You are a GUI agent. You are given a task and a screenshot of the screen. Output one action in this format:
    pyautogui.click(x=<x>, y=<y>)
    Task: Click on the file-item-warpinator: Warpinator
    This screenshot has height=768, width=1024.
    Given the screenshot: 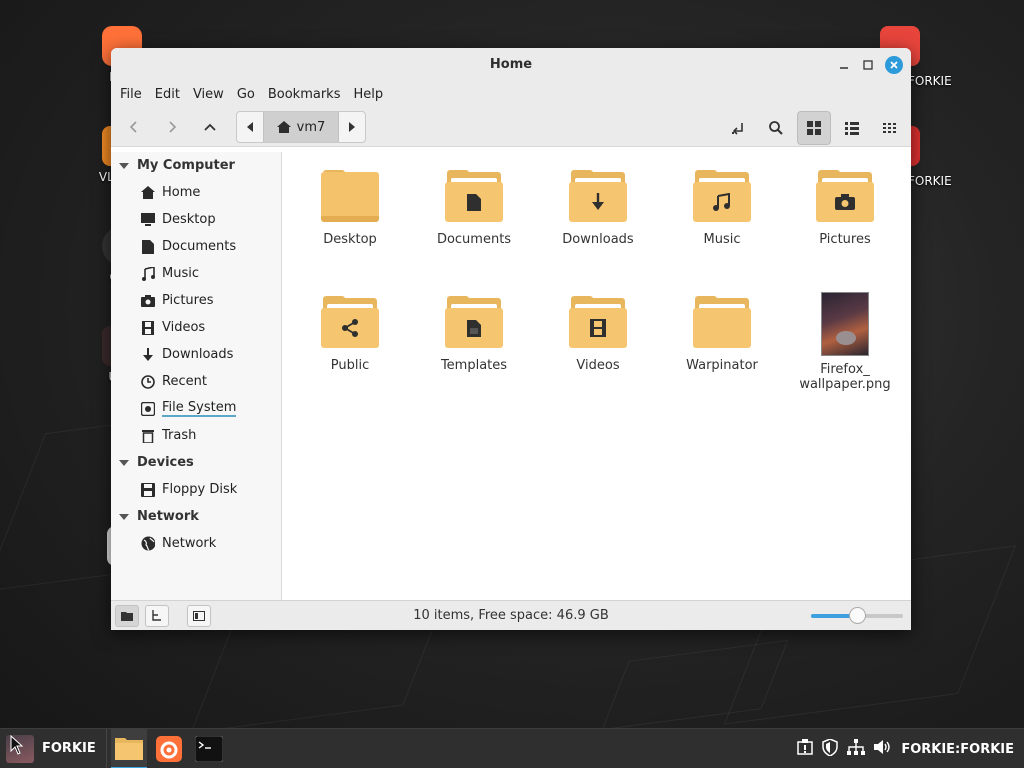 What is the action you would take?
    pyautogui.click(x=722, y=334)
    